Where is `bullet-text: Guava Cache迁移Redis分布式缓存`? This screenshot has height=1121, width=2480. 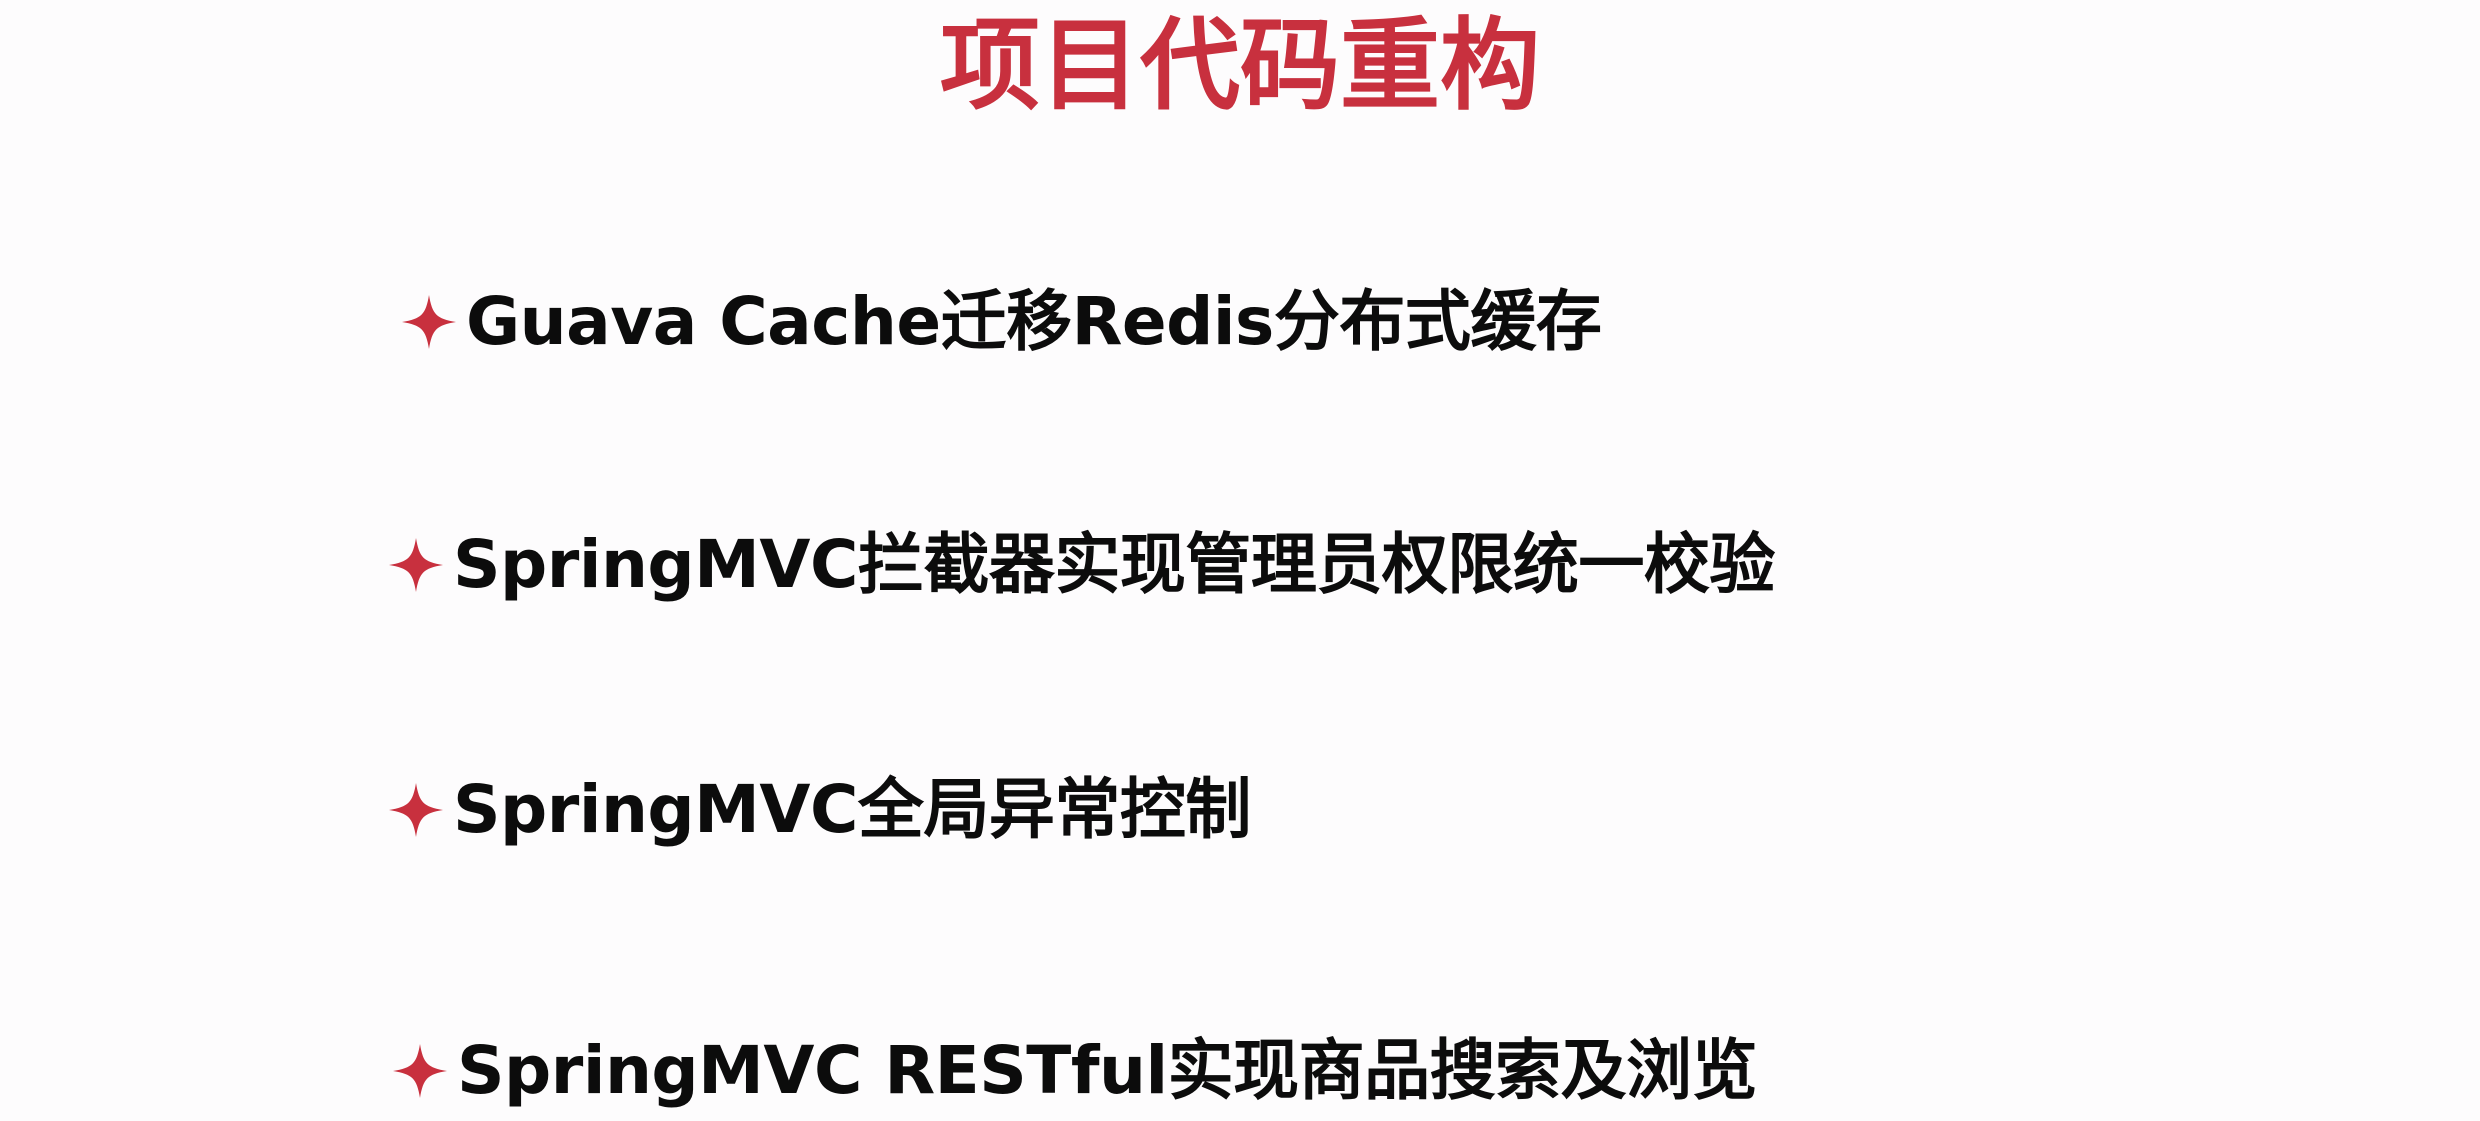 bullet-text: Guava Cache迁移Redis分布式缓存 is located at coordinates (1034, 321).